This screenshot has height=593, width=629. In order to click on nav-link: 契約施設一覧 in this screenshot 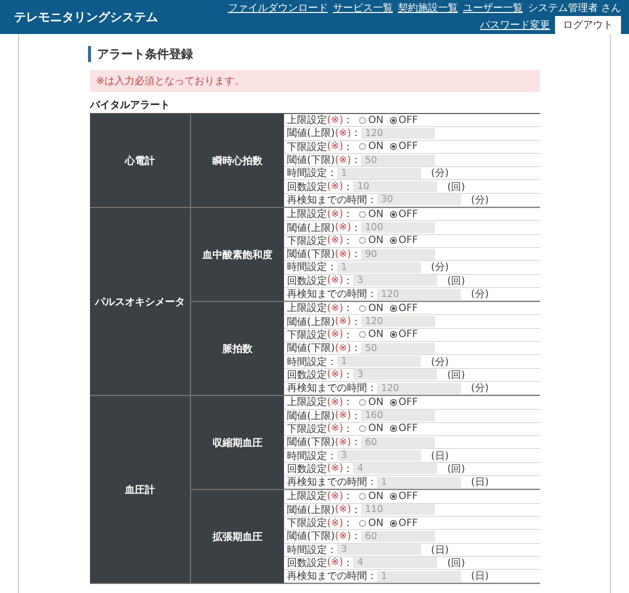, I will do `click(428, 7)`.